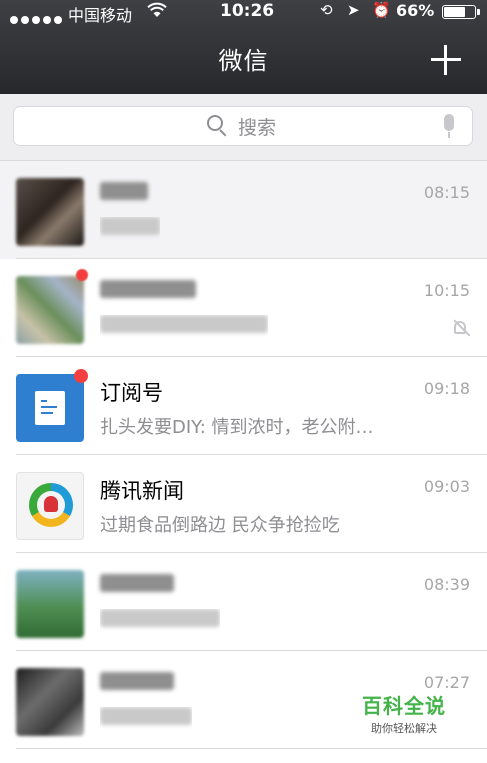 Image resolution: width=487 pixels, height=763 pixels. I want to click on chat-time: 09:18, so click(446, 388).